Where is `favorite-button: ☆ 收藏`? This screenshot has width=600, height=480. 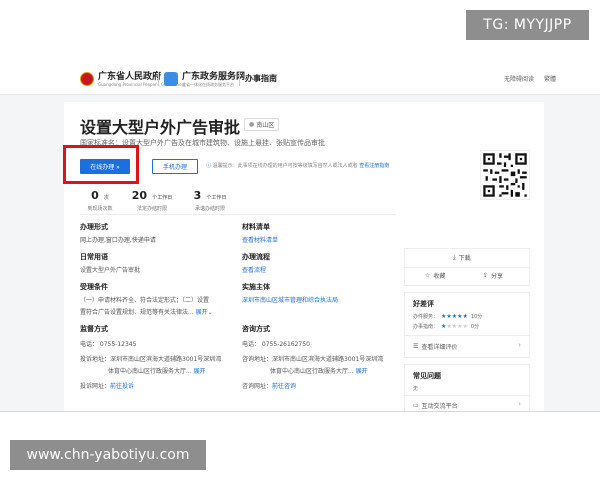
favorite-button: ☆ 收藏 is located at coordinates (435, 275).